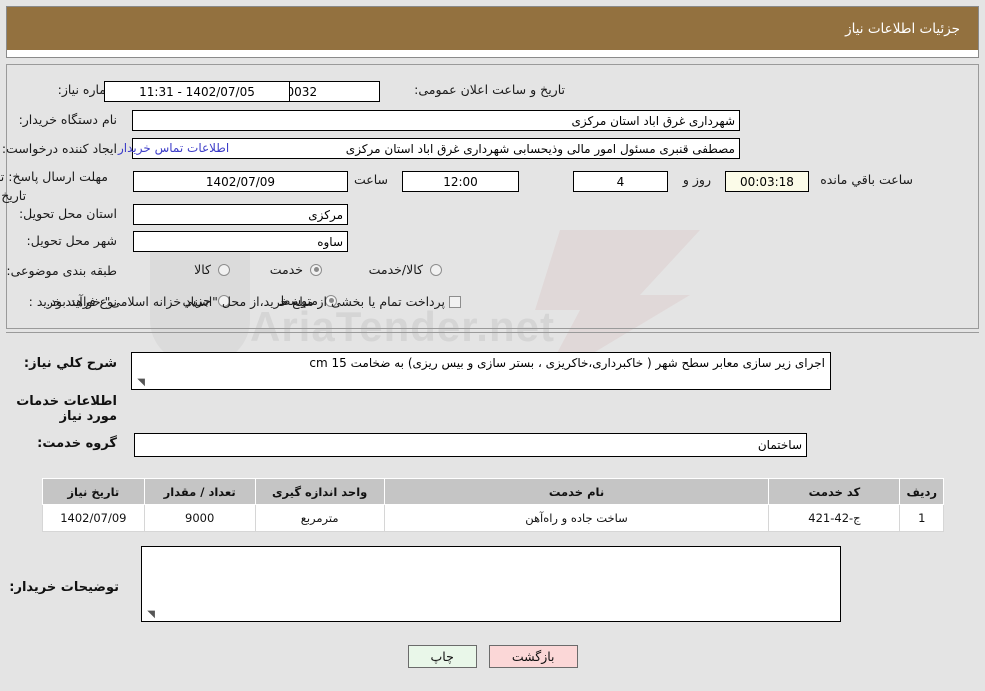 The image size is (985, 691). What do you see at coordinates (319, 518) in the screenshot?
I see `cell-unit: مترمربع` at bounding box center [319, 518].